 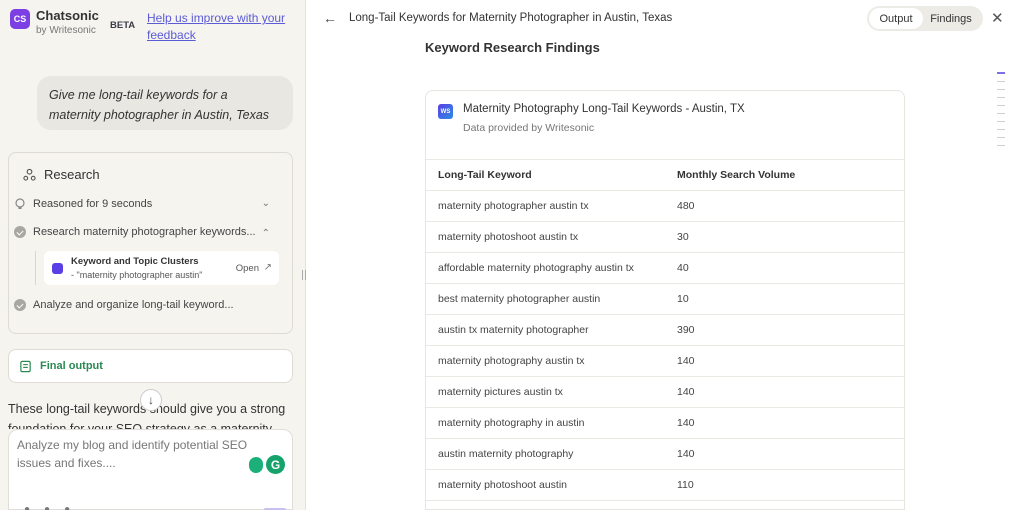 I want to click on open-button: Open, so click(x=247, y=268).